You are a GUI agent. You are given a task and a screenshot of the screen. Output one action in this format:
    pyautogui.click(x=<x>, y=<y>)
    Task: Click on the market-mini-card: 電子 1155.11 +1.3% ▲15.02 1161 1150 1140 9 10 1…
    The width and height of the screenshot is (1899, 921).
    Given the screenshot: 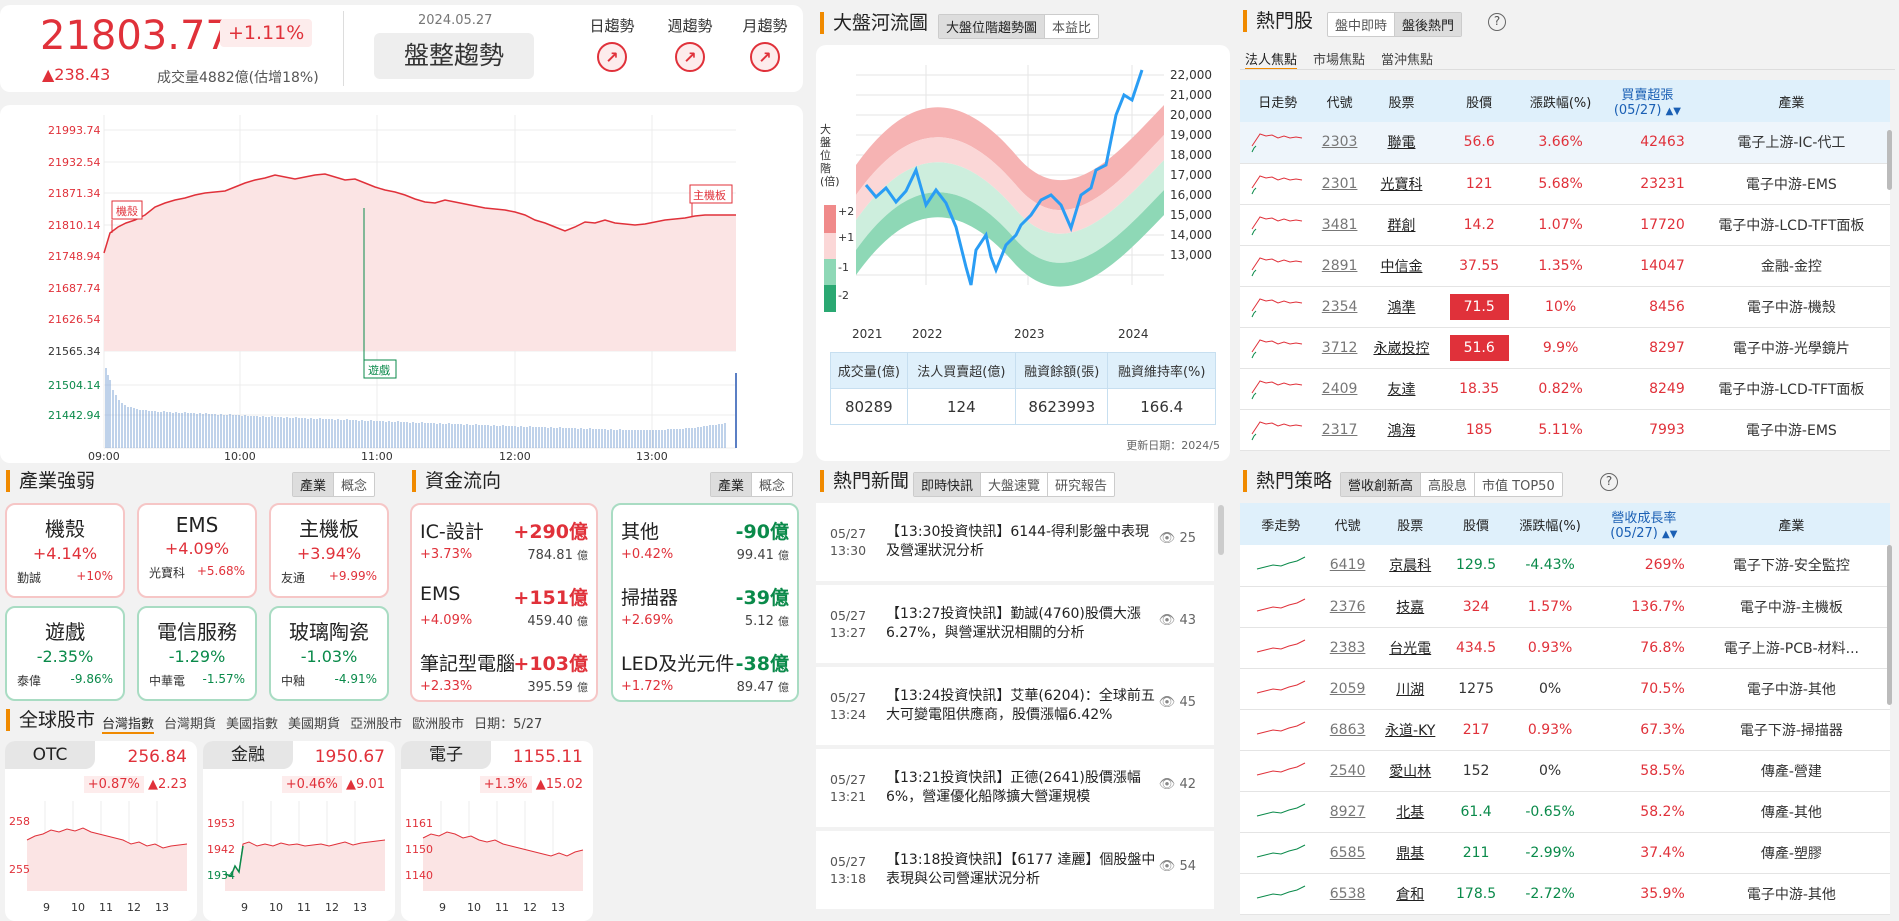 What is the action you would take?
    pyautogui.click(x=497, y=831)
    